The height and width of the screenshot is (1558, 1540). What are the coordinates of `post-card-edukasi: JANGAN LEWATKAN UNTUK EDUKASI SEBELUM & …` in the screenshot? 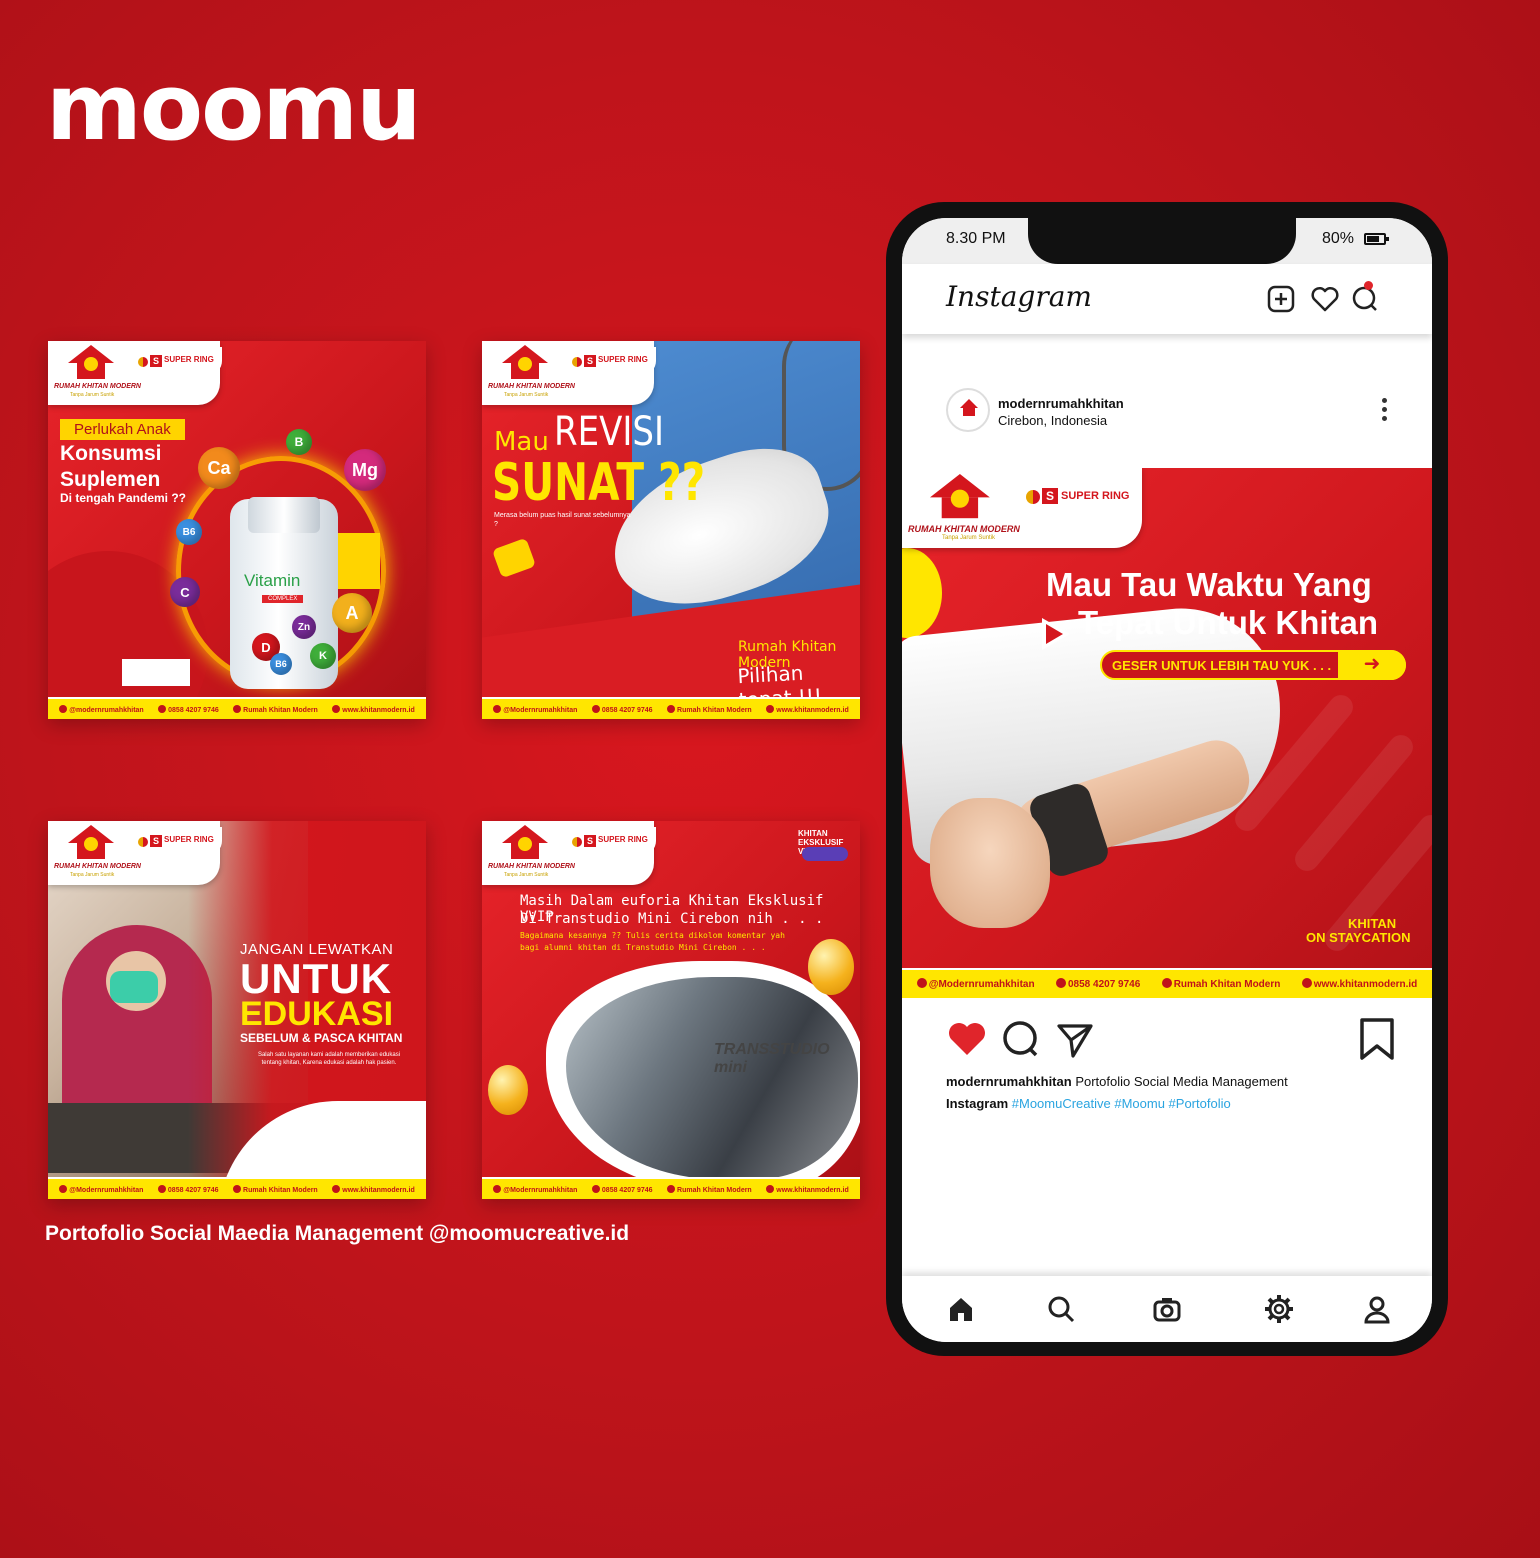 It's located at (237, 1010).